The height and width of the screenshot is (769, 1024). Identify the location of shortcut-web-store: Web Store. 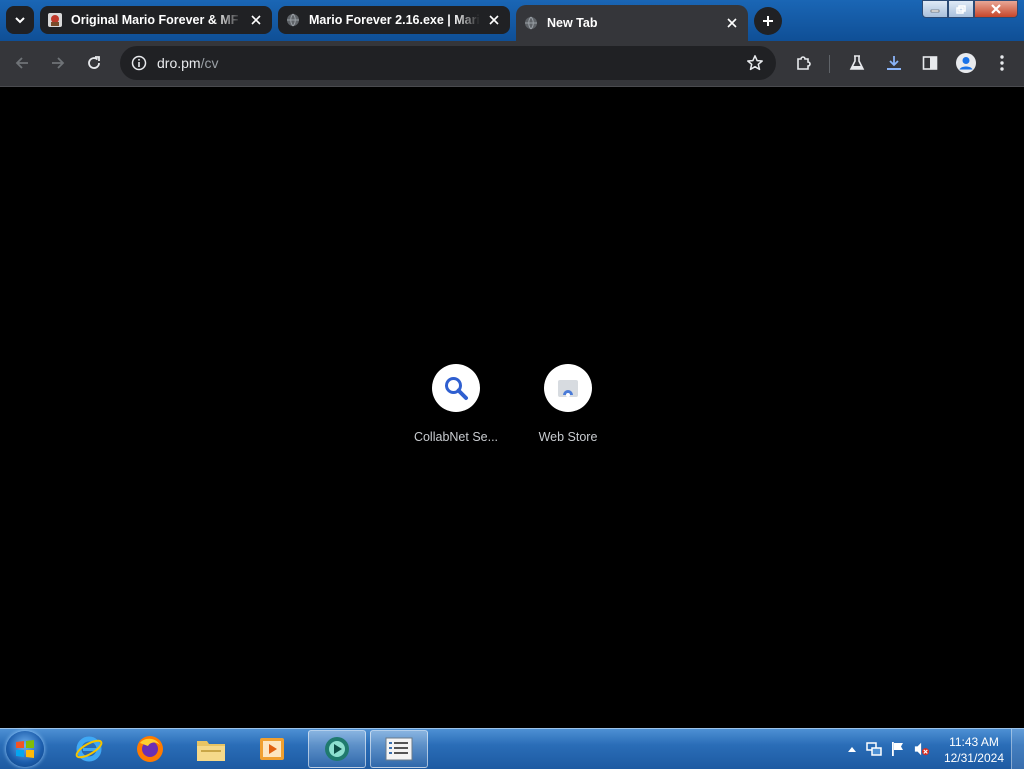
(568, 404).